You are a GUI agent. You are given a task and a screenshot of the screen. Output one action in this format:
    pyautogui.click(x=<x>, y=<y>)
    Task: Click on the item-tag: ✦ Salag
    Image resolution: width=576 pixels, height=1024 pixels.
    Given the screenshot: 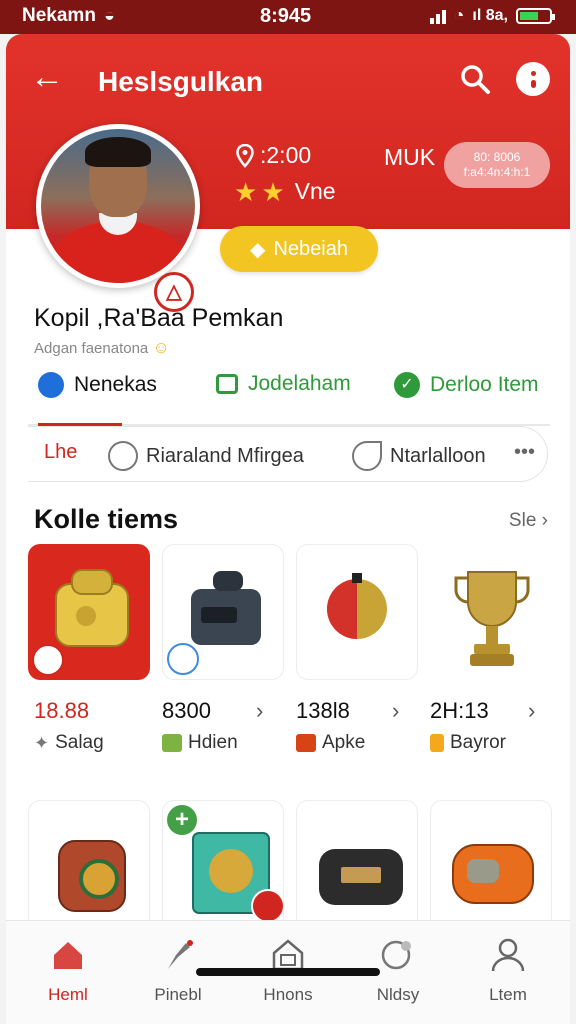 What is the action you would take?
    pyautogui.click(x=69, y=743)
    